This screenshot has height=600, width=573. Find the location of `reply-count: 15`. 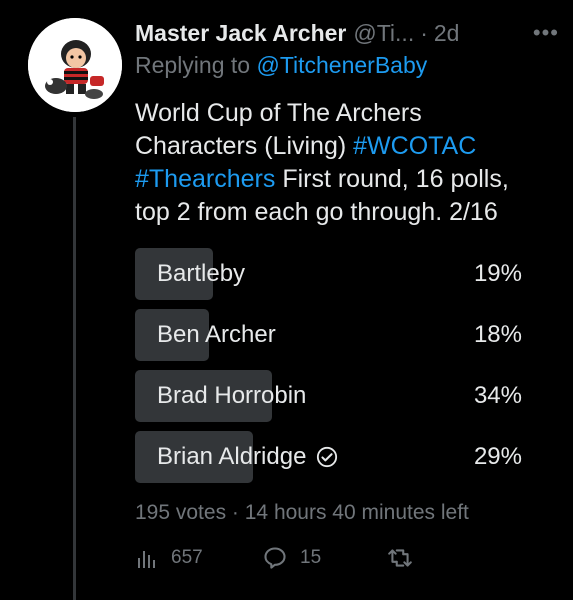

reply-count: 15 is located at coordinates (311, 557).